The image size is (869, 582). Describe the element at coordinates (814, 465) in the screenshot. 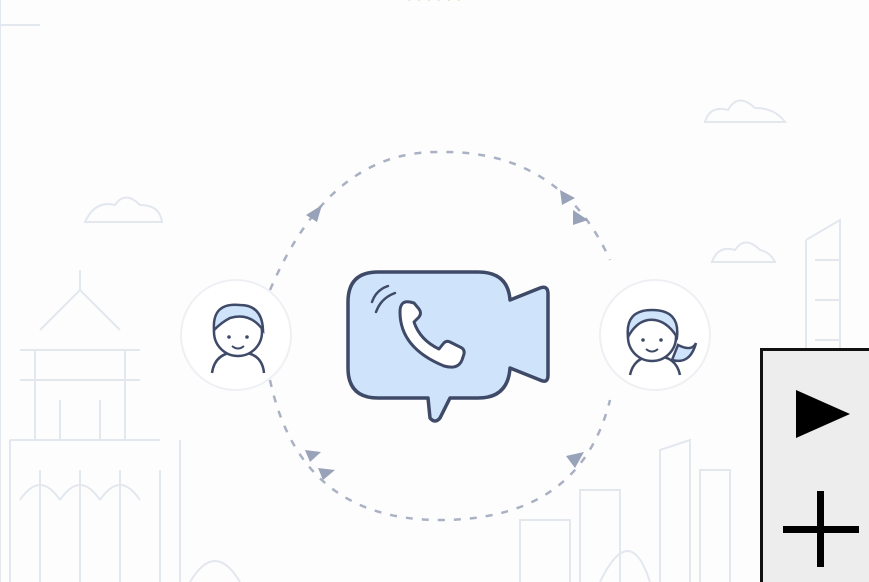

I see `control-panel` at that location.